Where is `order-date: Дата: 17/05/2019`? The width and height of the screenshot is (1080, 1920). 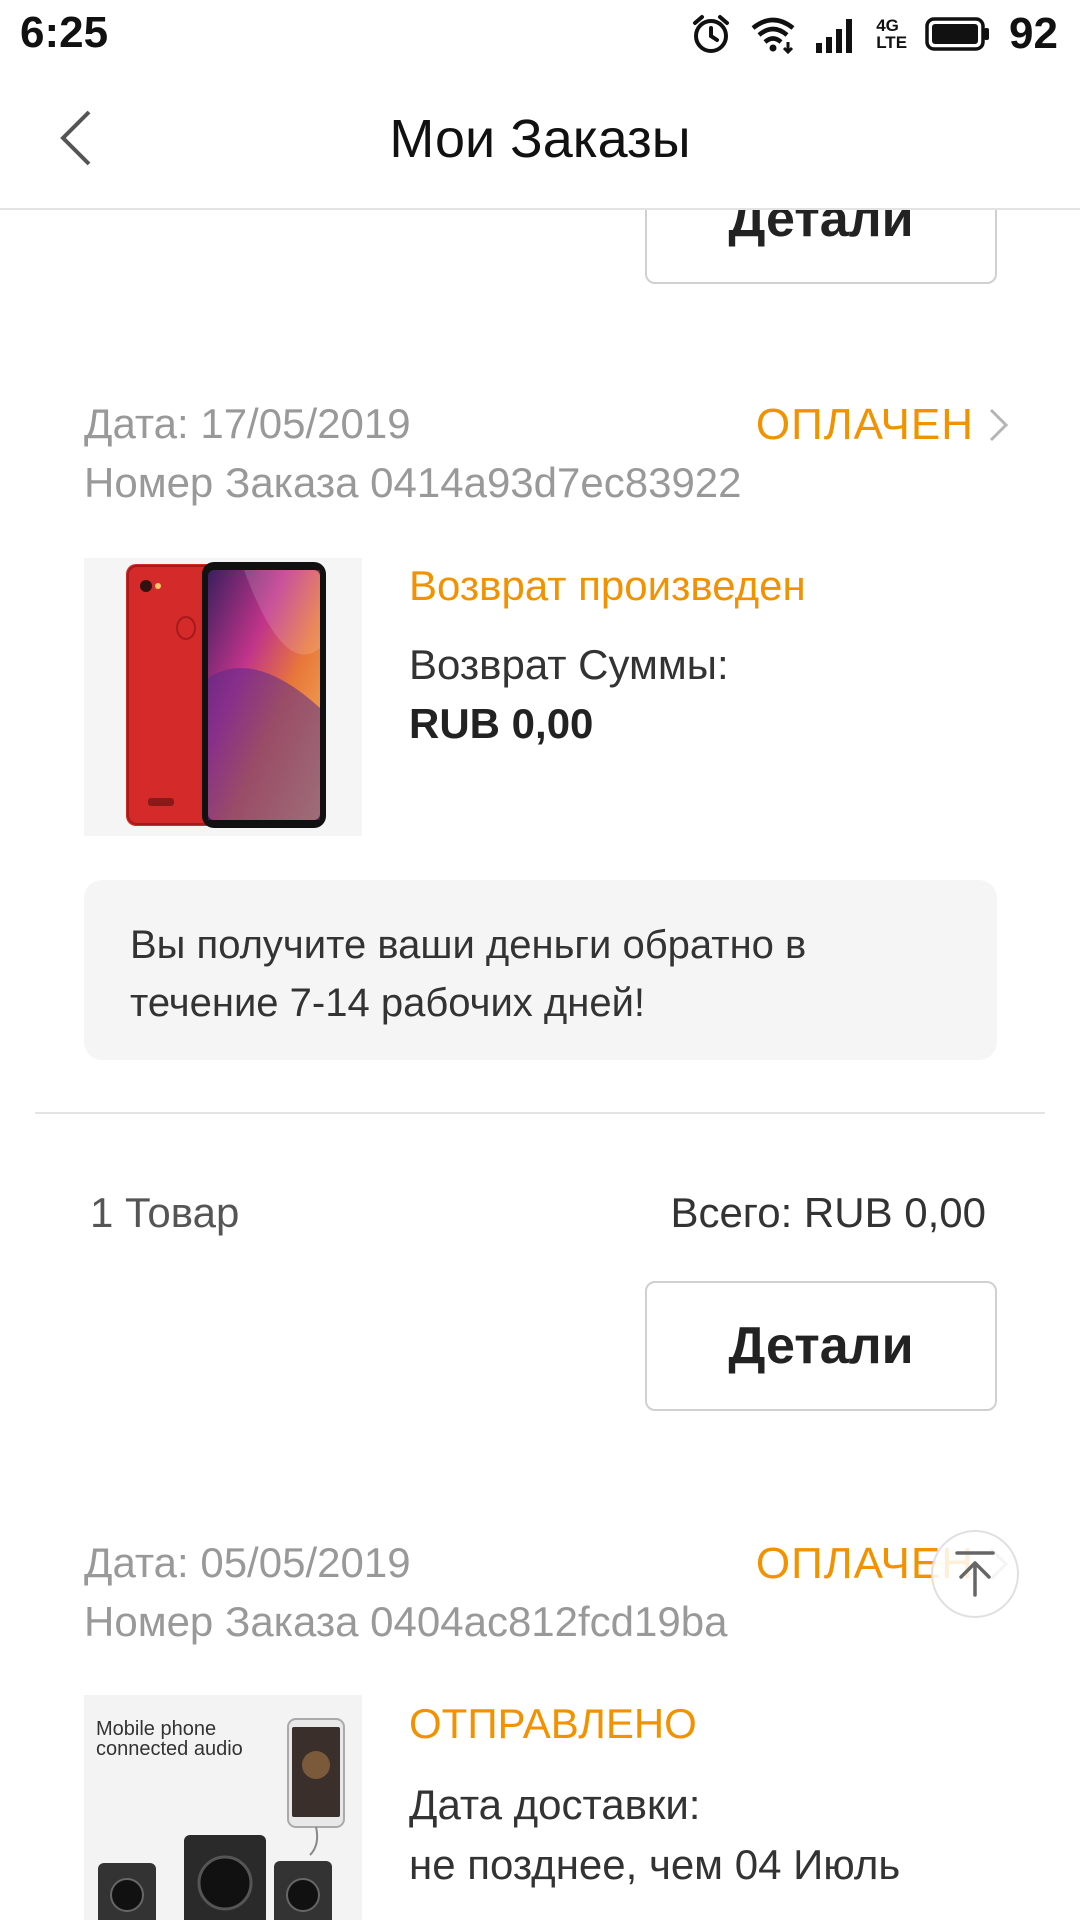
order-date: Дата: 17/05/2019 is located at coordinates (247, 423).